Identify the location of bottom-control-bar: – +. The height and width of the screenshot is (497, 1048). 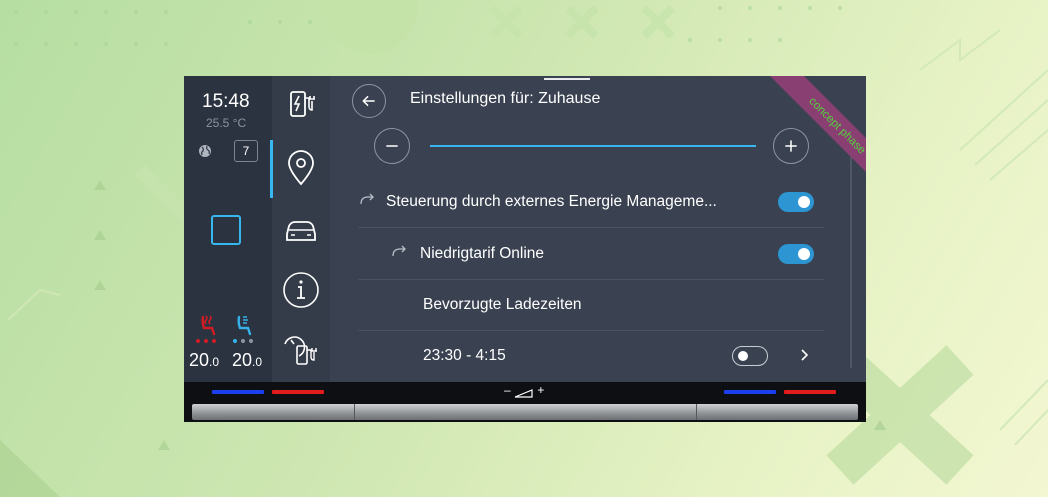
(525, 402).